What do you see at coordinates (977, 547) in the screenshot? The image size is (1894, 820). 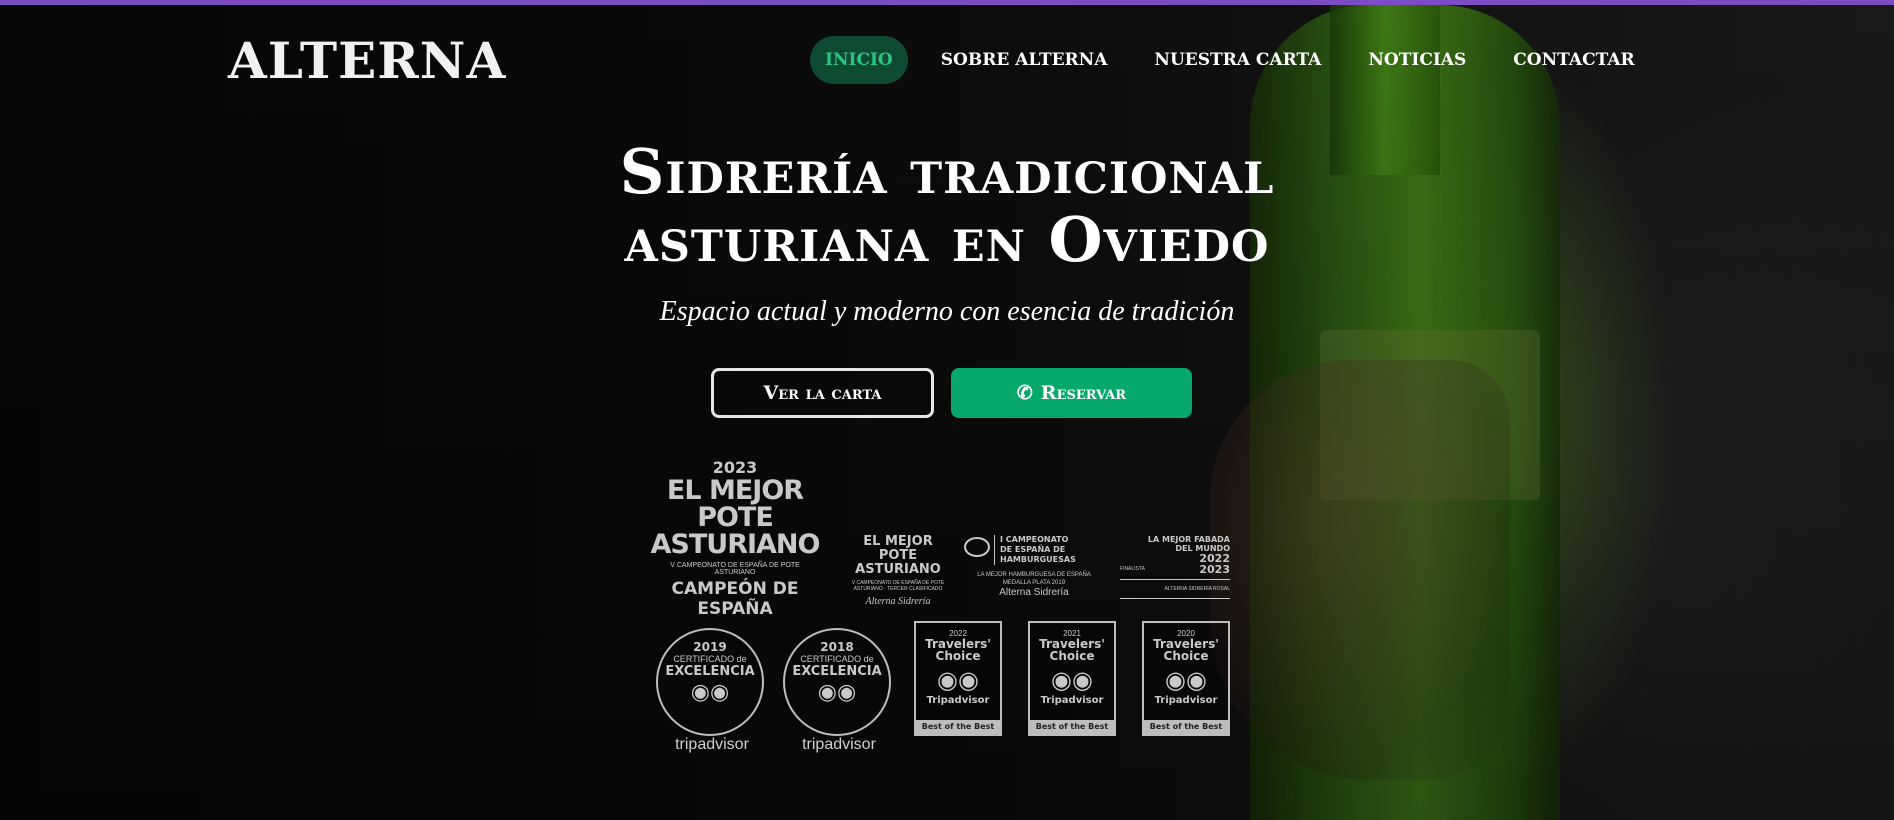 I see `burger-logo-icon` at bounding box center [977, 547].